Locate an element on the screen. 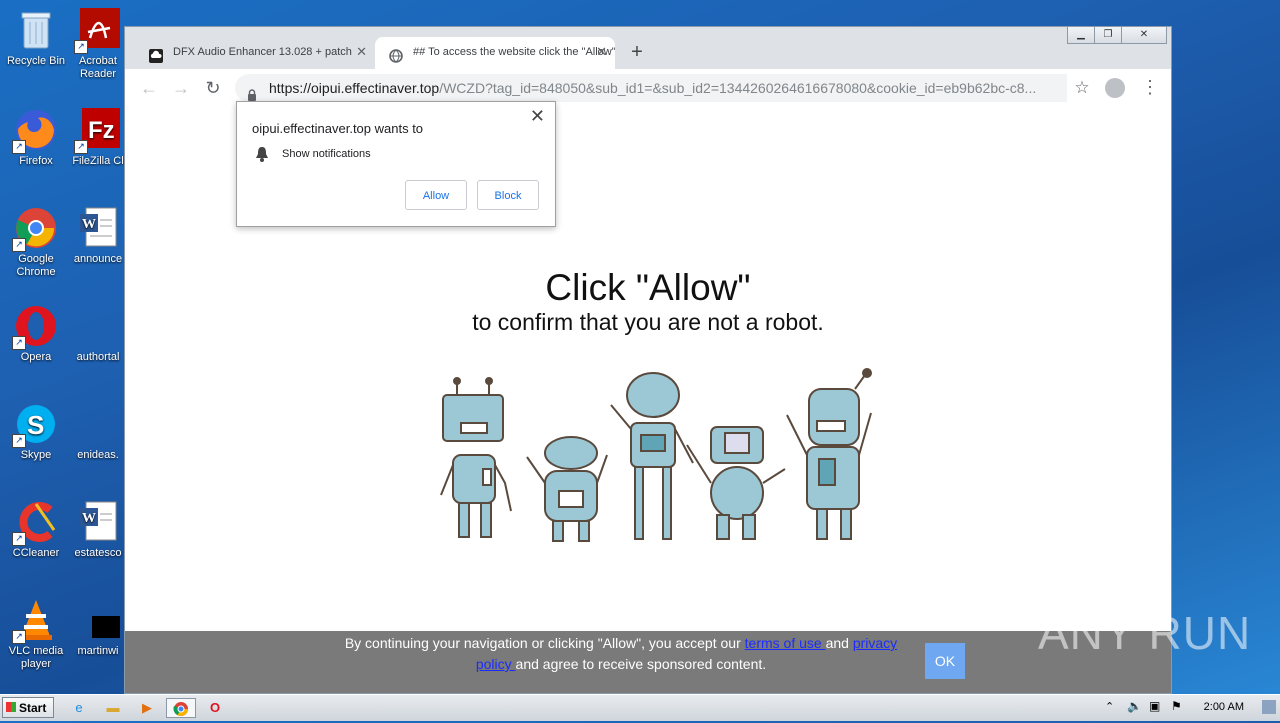  terms-of-use-link: terms of use is located at coordinates (785, 643).